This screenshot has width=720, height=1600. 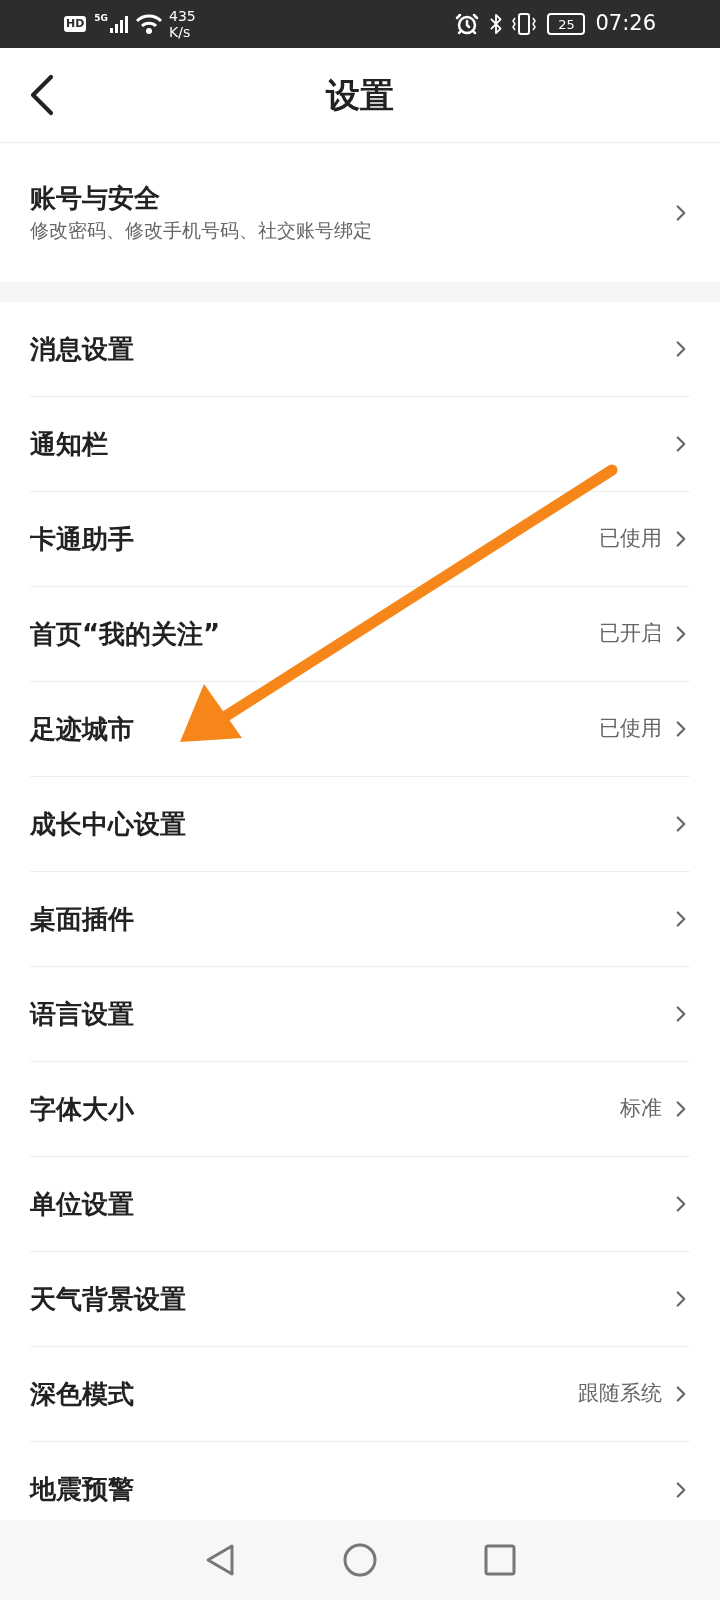 What do you see at coordinates (83, 1109) in the screenshot?
I see `row-label: 字体大小` at bounding box center [83, 1109].